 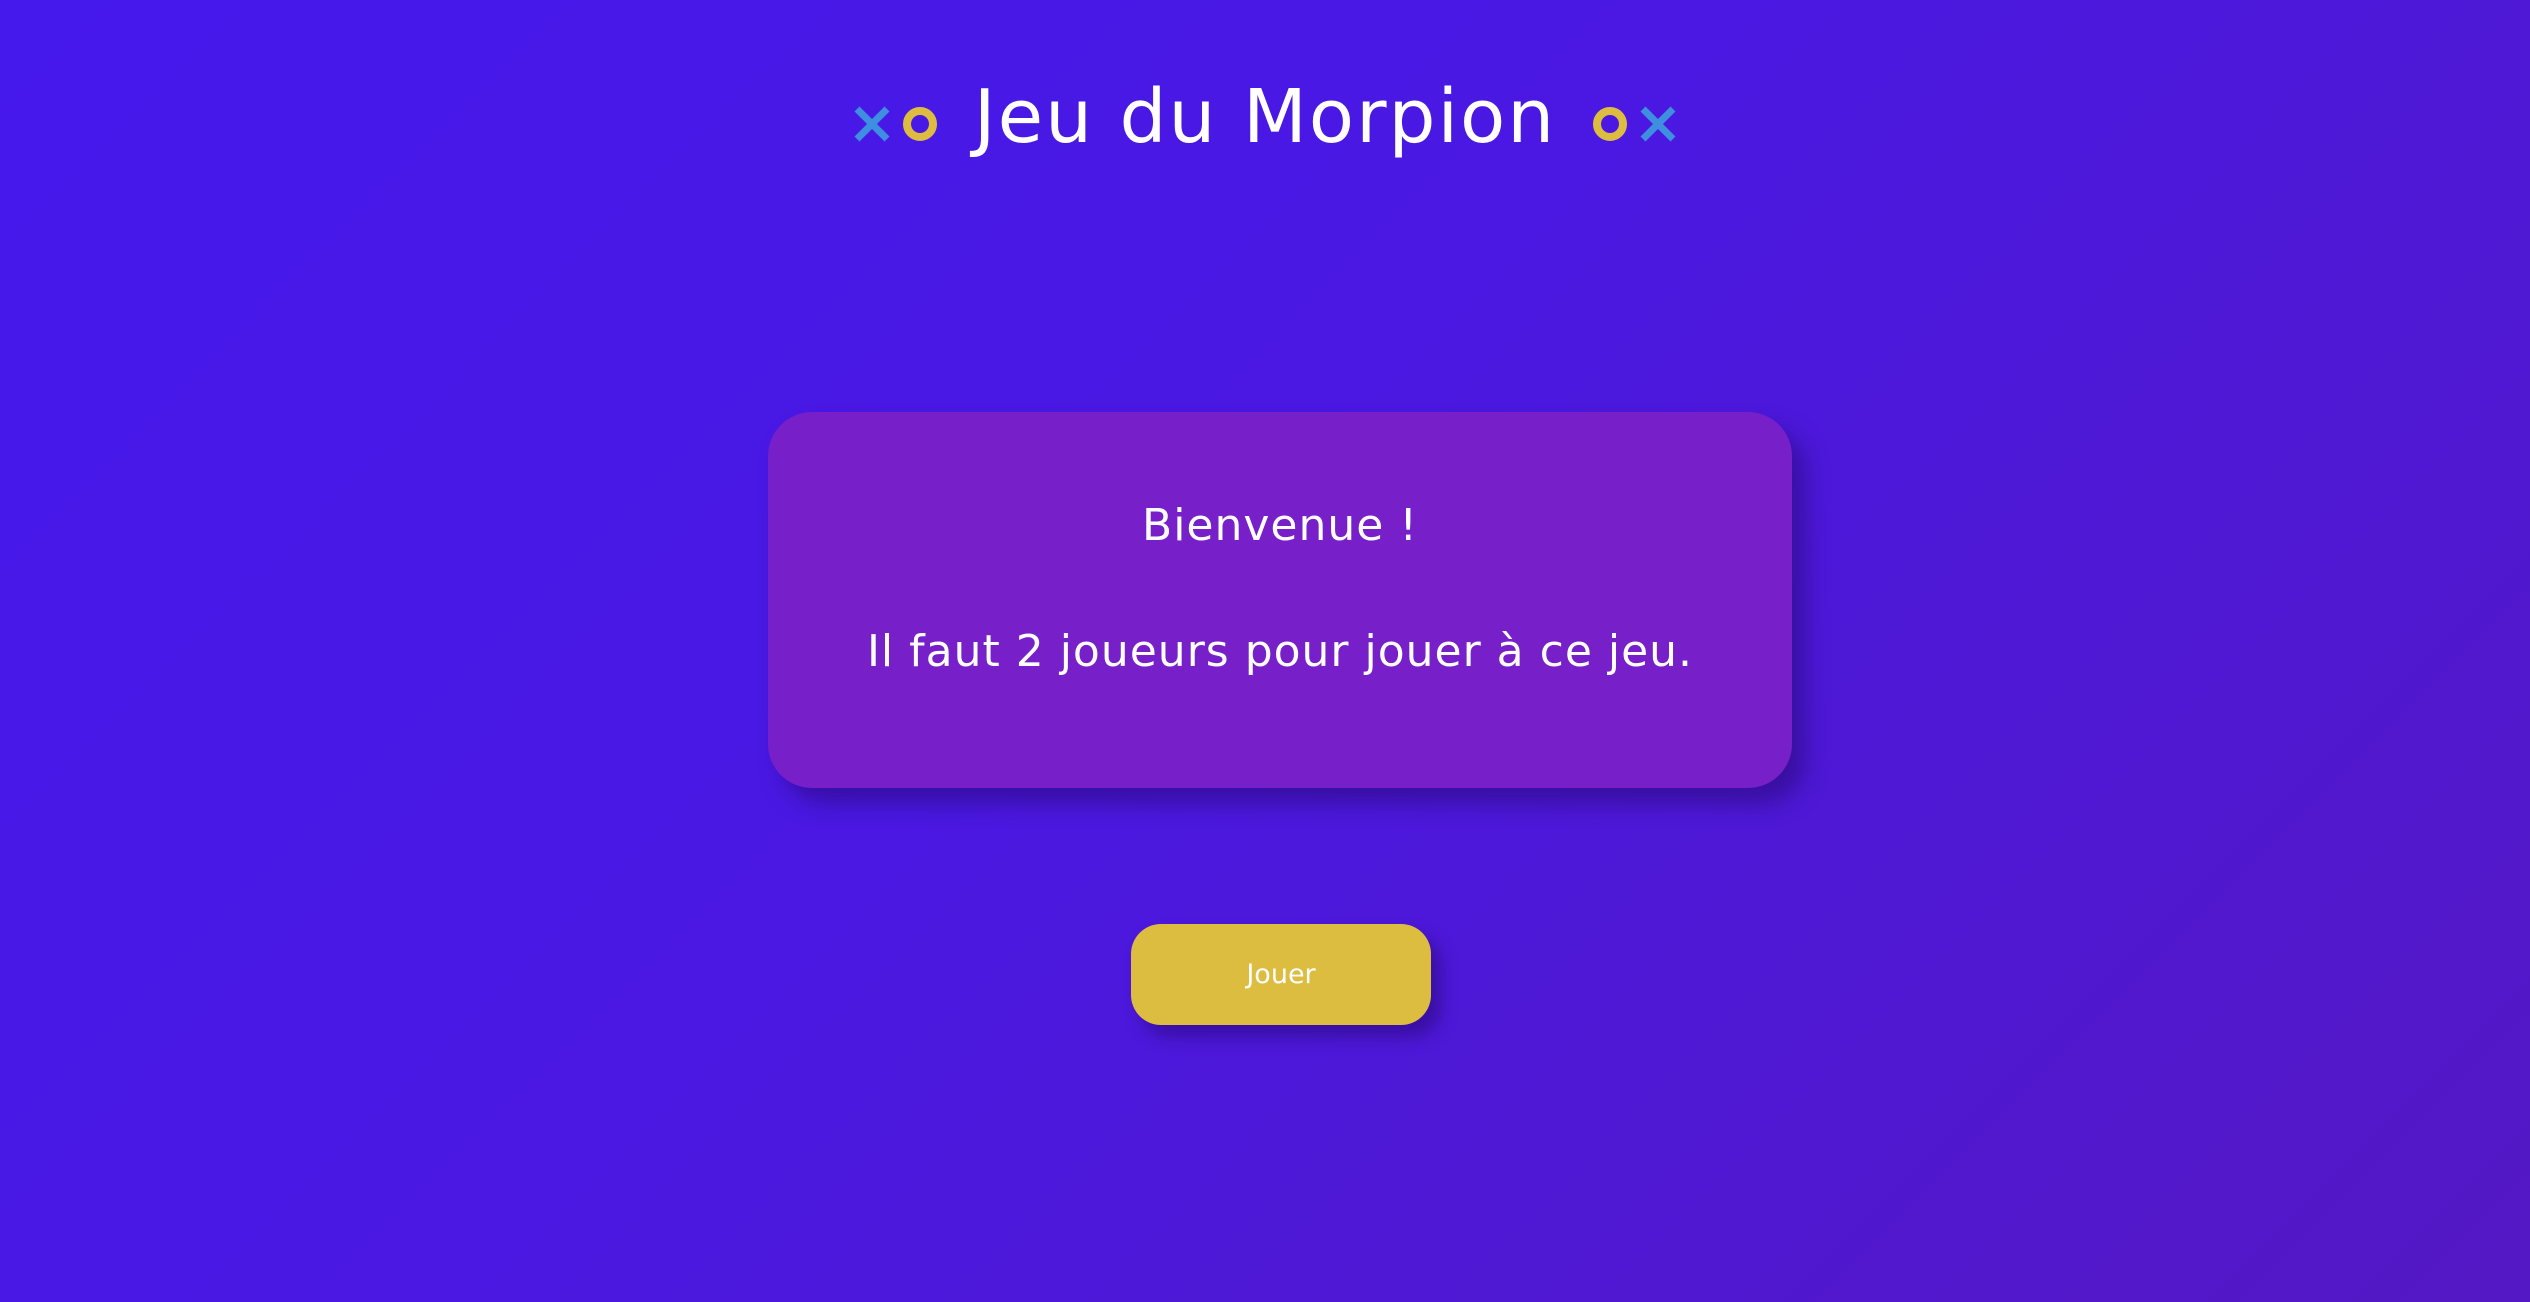 I want to click on page-header: Jeu du Morpion, so click(x=1265, y=117).